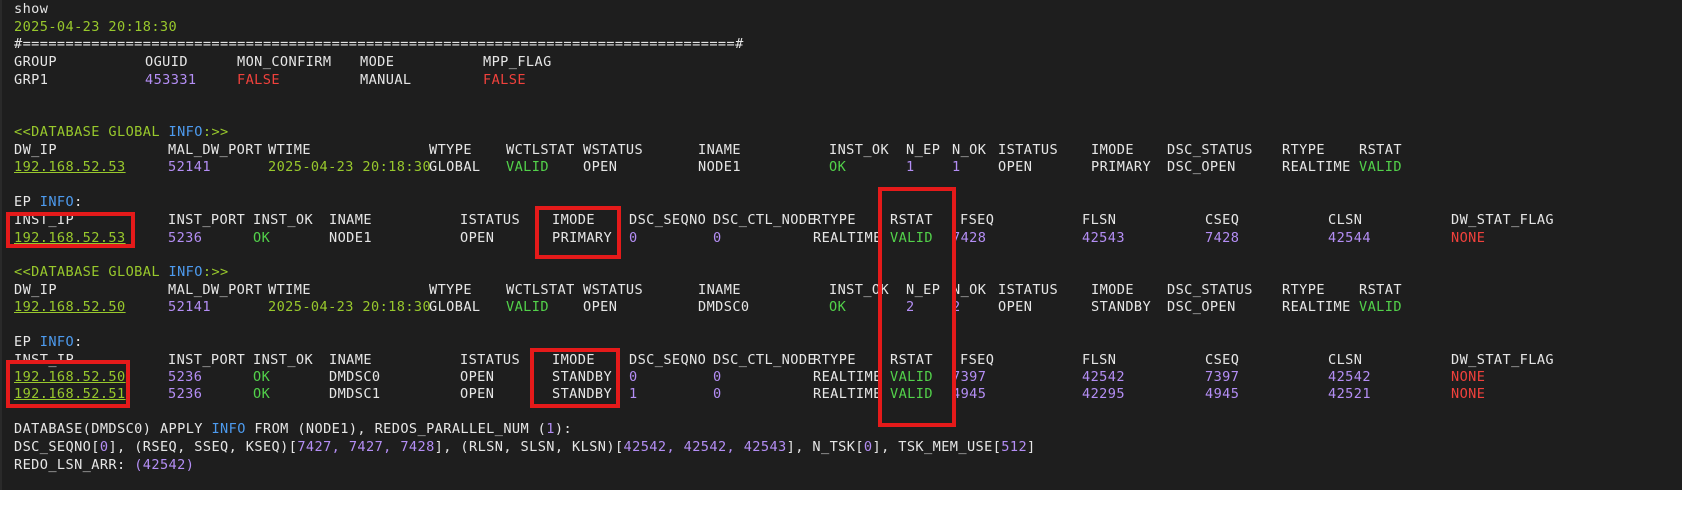  What do you see at coordinates (27, 202) in the screenshot?
I see `ep-info-prefix: EP` at bounding box center [27, 202].